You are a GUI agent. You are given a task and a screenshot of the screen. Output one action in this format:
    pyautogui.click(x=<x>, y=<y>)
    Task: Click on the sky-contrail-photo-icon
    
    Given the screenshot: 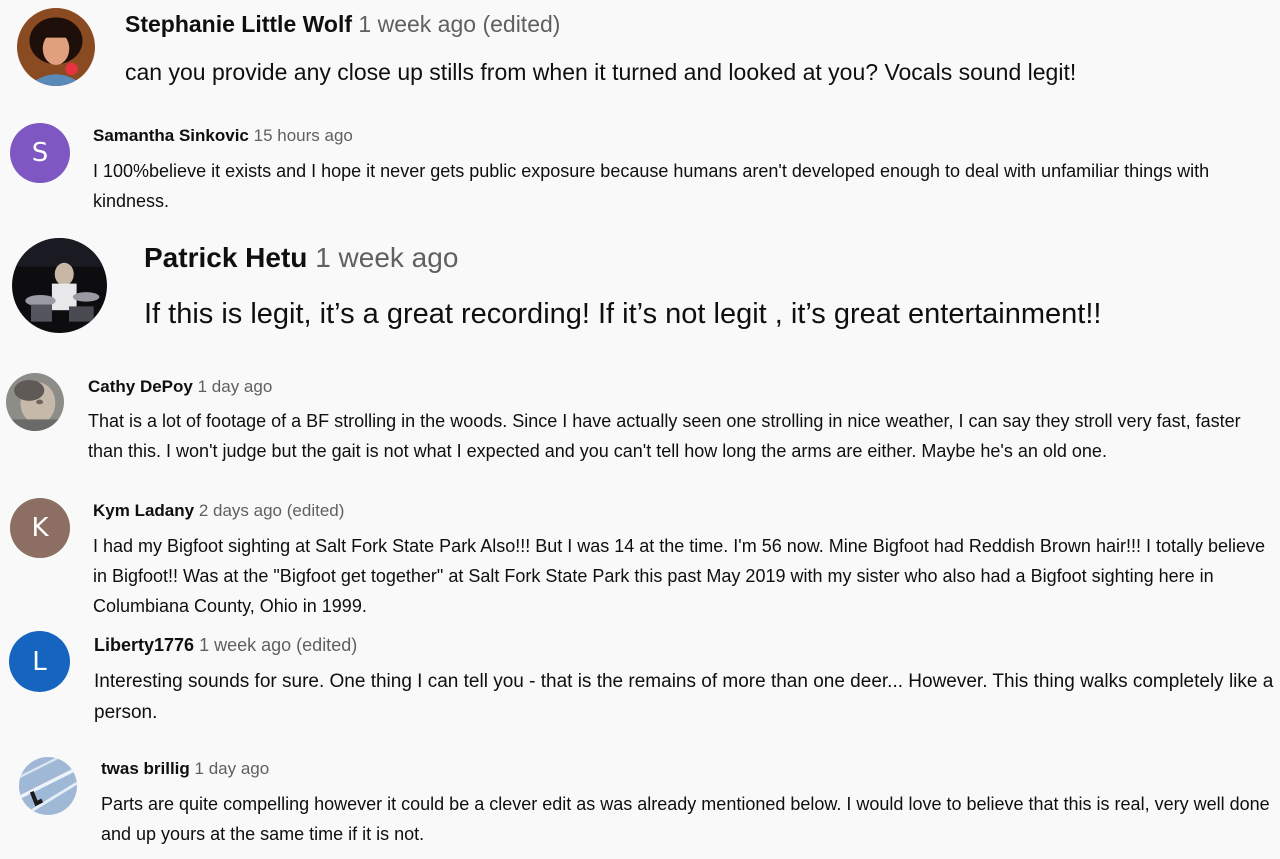 What is the action you would take?
    pyautogui.click(x=48, y=786)
    